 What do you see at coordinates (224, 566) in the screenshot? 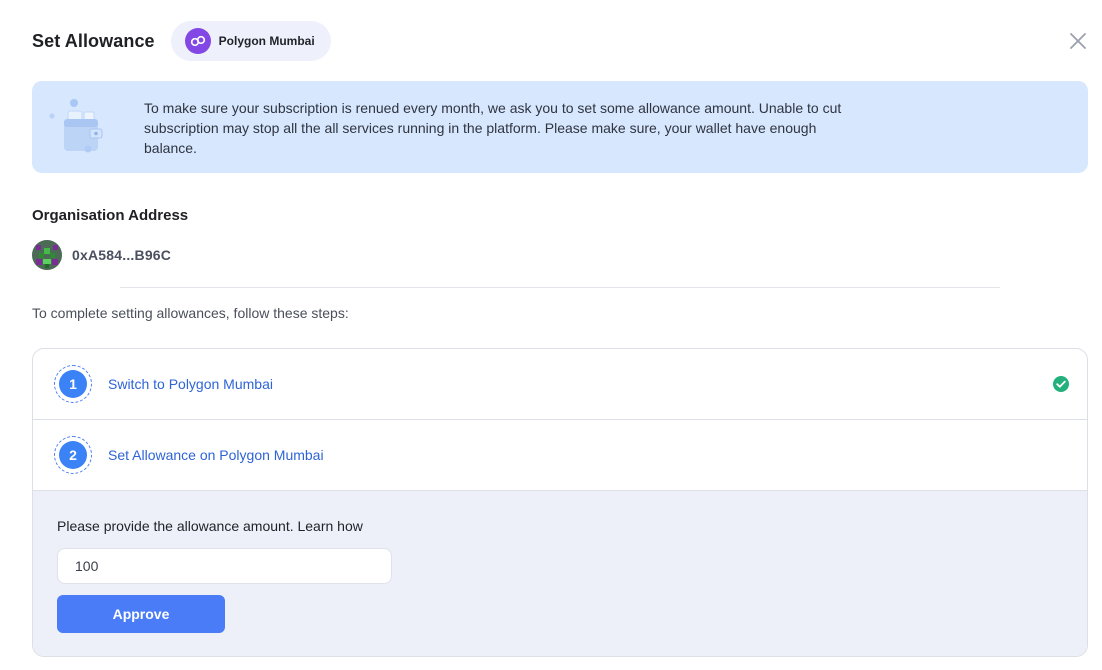
I see `allowance-amount-input` at bounding box center [224, 566].